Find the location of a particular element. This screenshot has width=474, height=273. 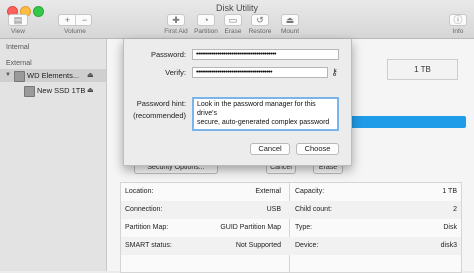

window-title: Disk Utility is located at coordinates (237, 8).